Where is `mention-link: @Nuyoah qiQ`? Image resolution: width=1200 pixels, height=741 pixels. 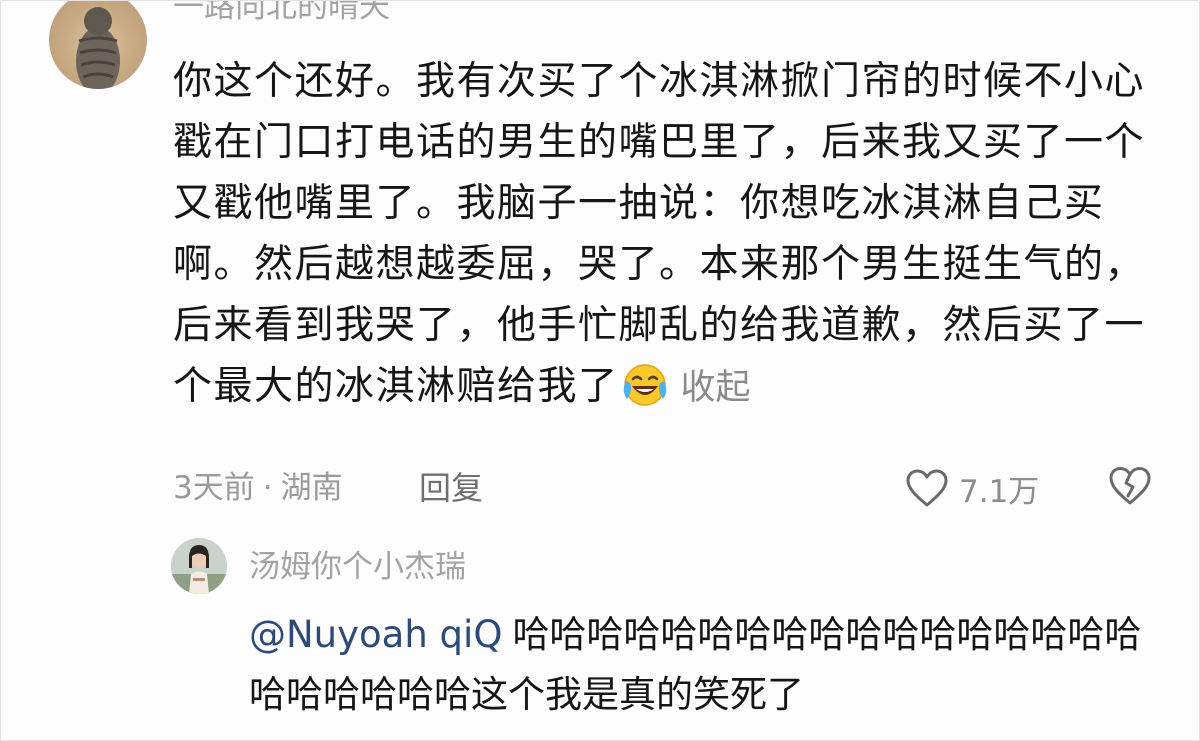
mention-link: @Nuyoah qiQ is located at coordinates (375, 634).